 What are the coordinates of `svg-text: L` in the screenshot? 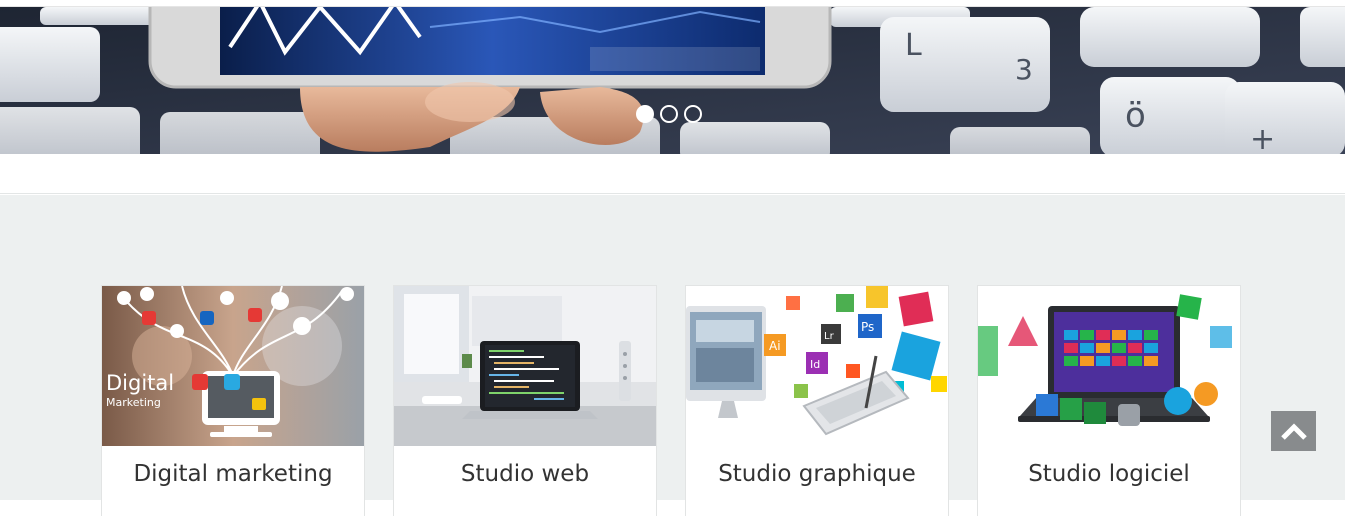 It's located at (913, 45).